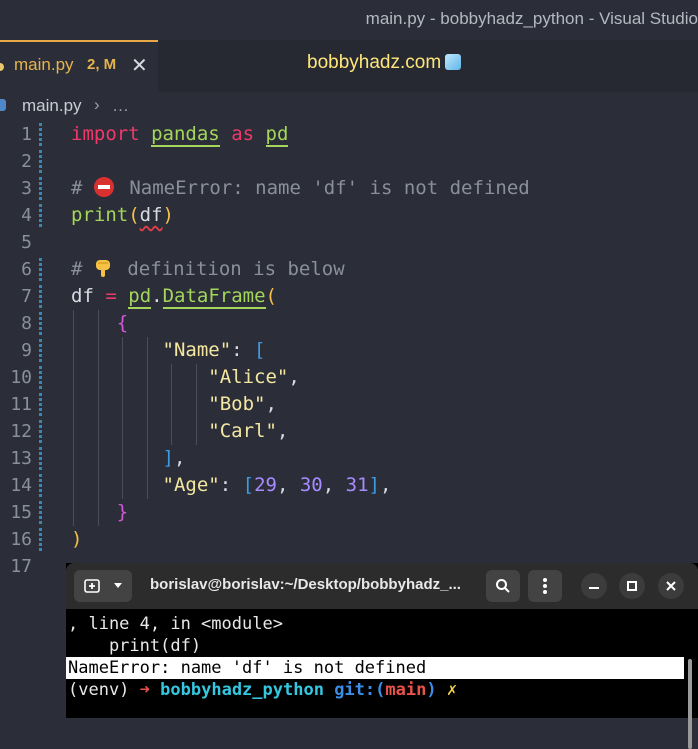  Describe the element at coordinates (92, 586) in the screenshot. I see `new-tab-icon` at that location.